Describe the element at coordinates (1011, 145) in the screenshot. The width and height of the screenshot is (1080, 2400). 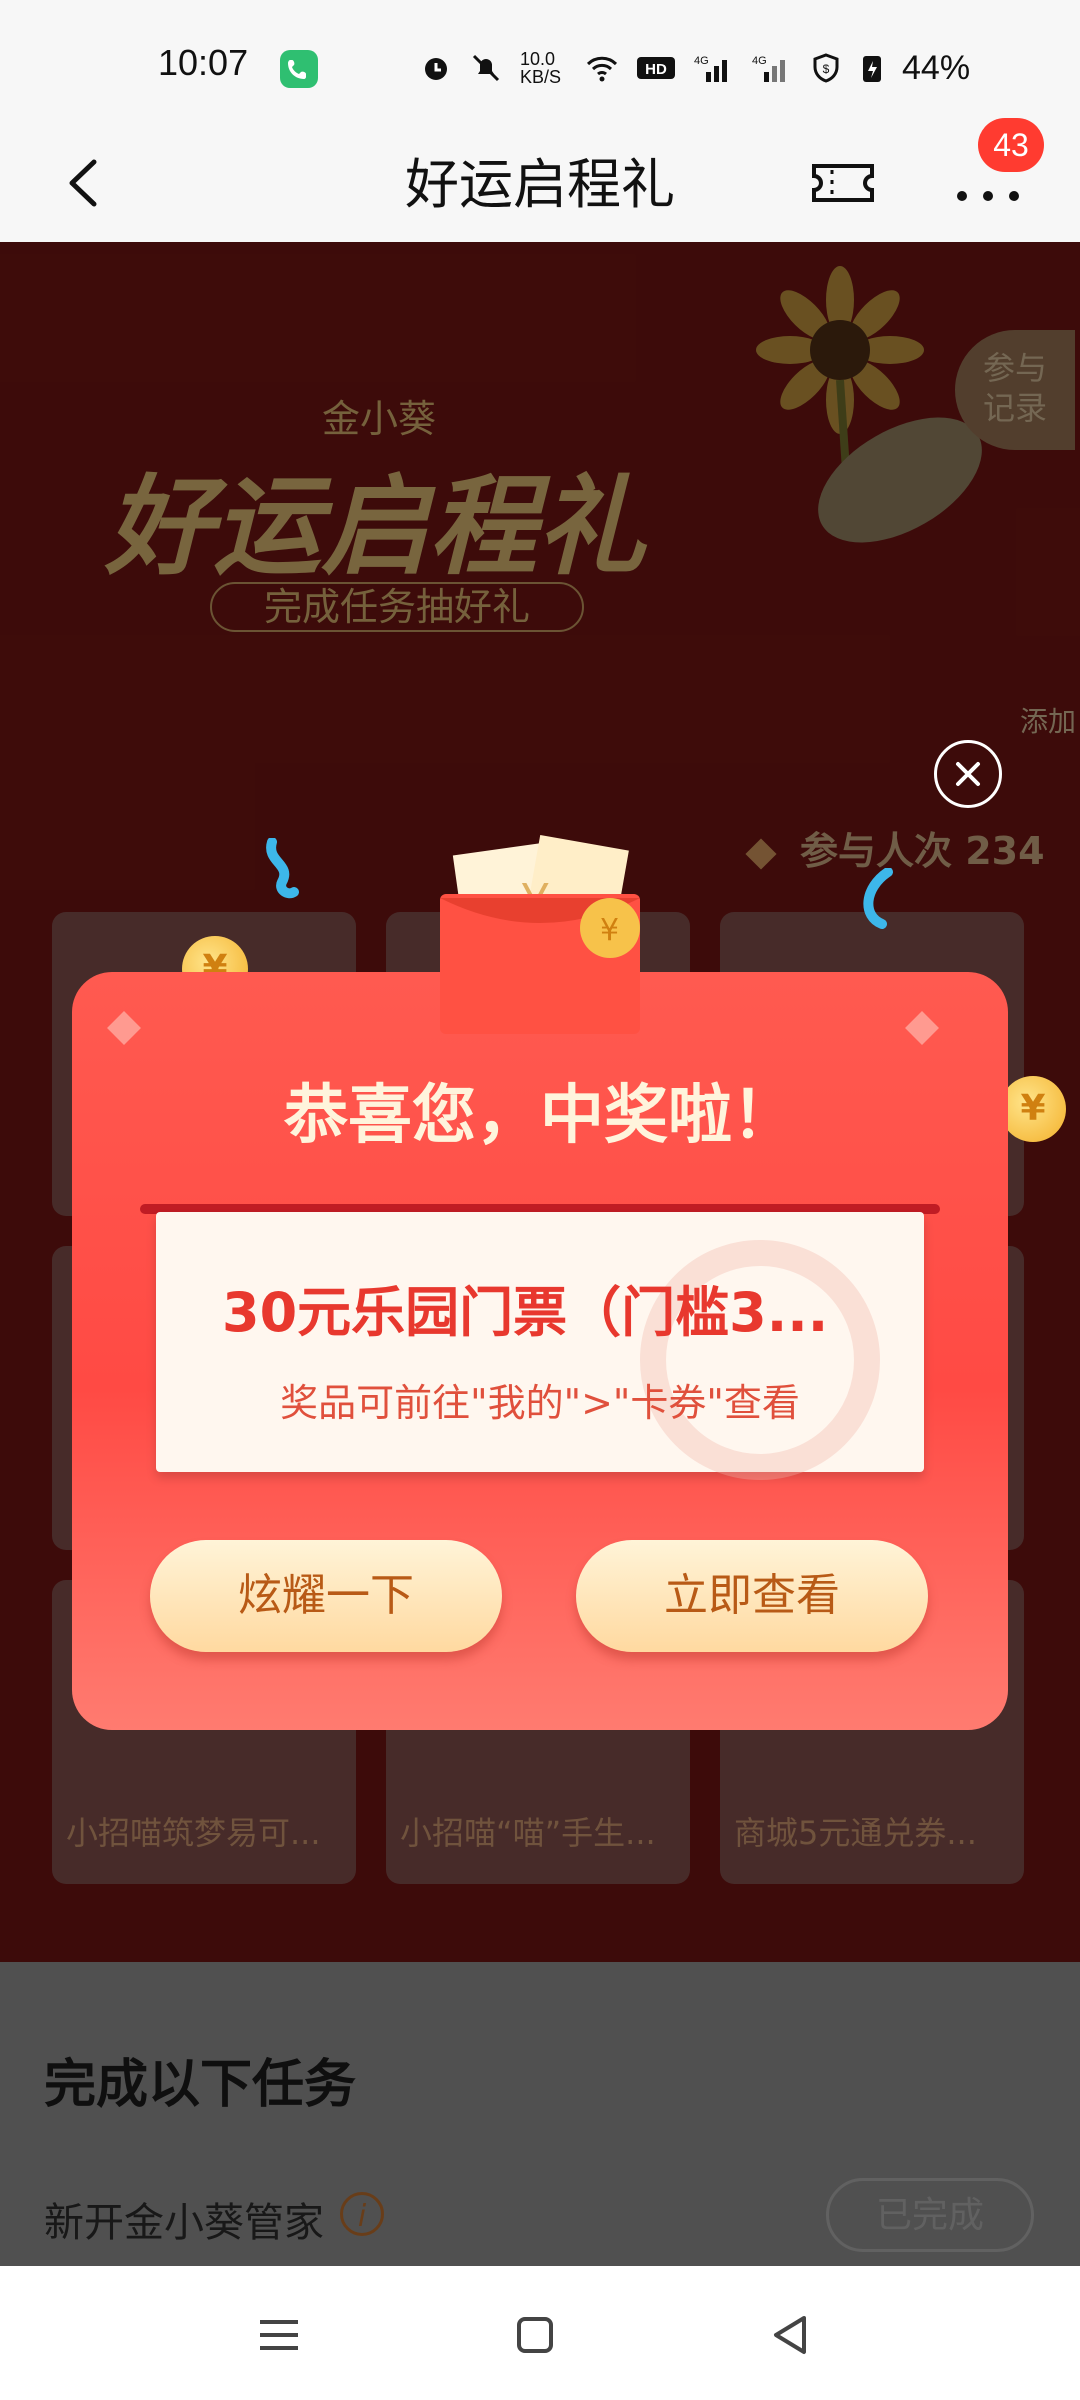
I see `notification-badge: 43` at that location.